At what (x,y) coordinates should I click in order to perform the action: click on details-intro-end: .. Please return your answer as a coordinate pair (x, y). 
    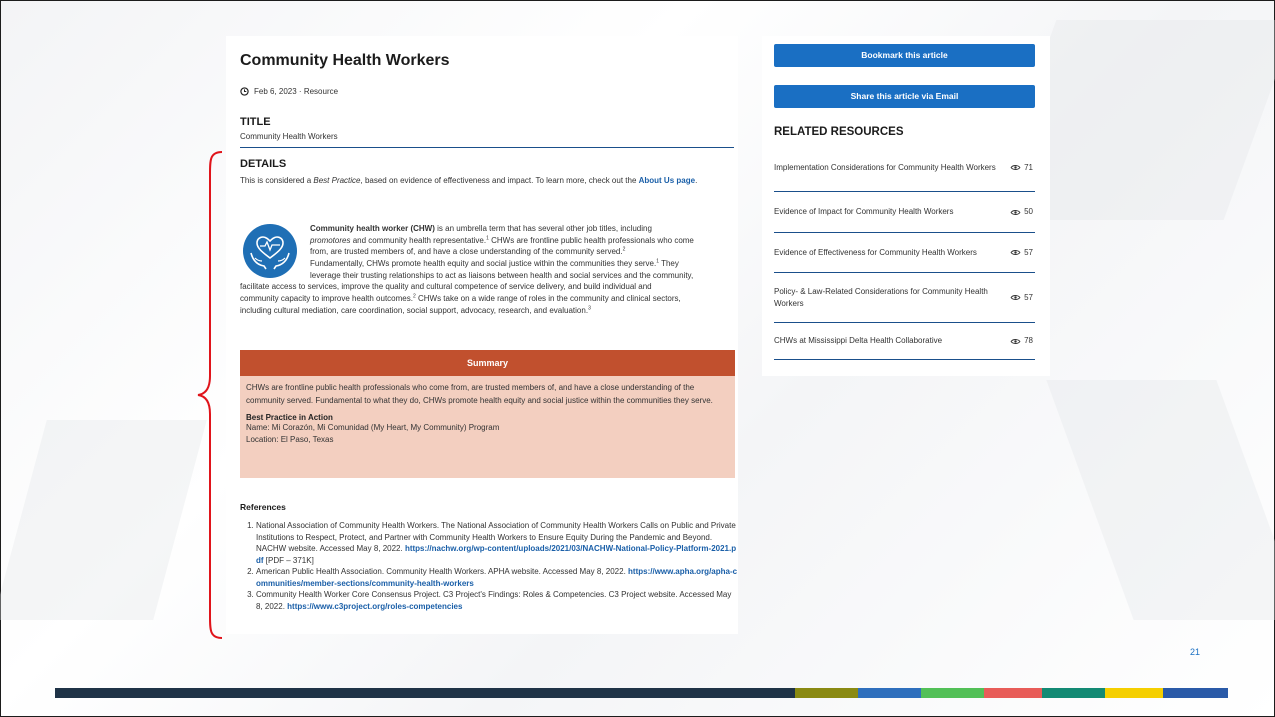
    Looking at the image, I should click on (696, 180).